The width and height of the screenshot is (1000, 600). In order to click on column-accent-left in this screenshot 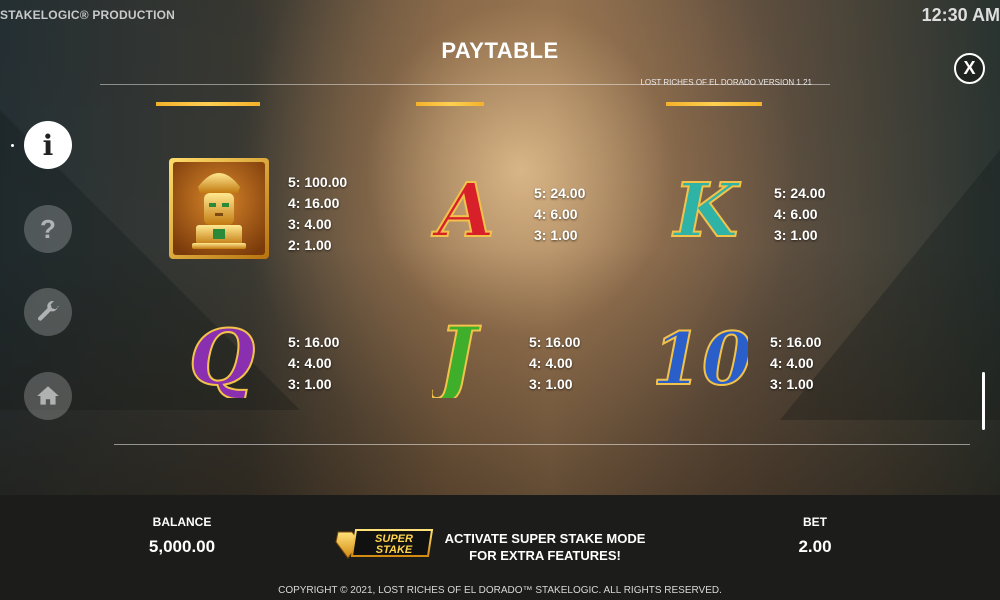, I will do `click(208, 104)`.